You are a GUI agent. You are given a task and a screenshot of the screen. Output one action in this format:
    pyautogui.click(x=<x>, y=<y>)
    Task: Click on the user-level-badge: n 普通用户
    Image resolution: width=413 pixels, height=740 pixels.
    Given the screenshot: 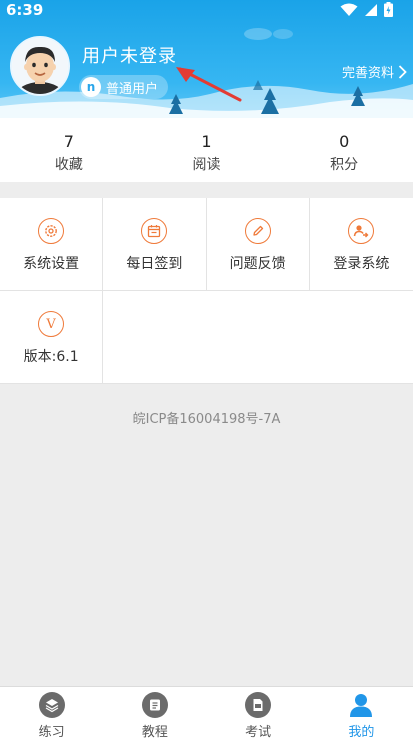 What is the action you would take?
    pyautogui.click(x=124, y=87)
    